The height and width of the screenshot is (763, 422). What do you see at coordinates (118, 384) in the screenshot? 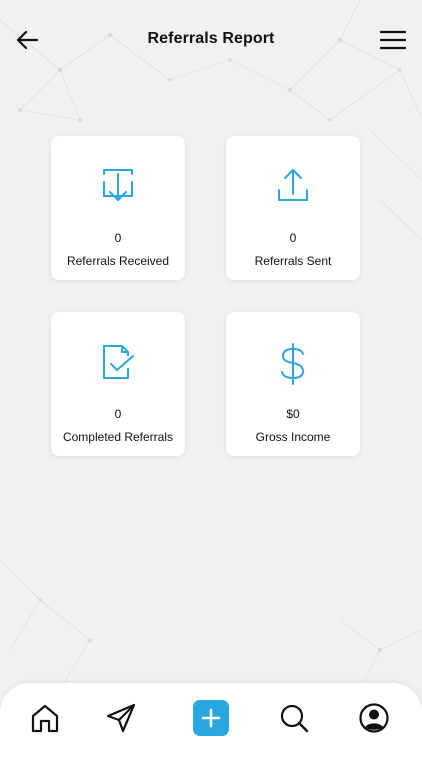
I see `completed-referrals-card: 0 Completed Referrals` at bounding box center [118, 384].